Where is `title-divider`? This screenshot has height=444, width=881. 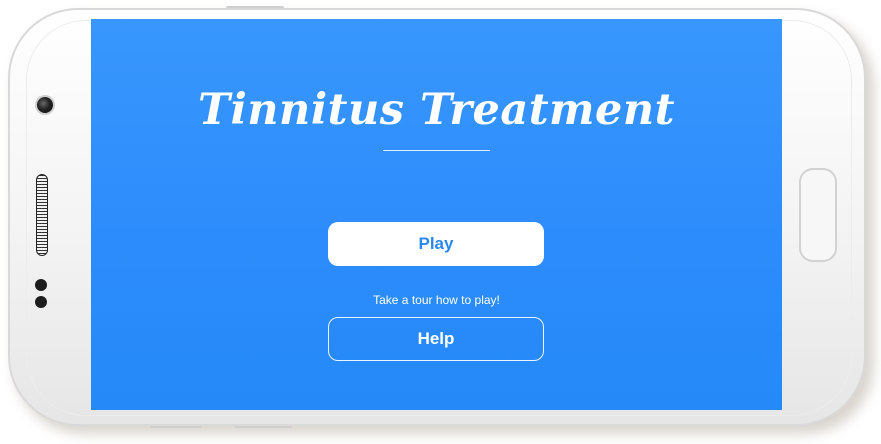 title-divider is located at coordinates (436, 150).